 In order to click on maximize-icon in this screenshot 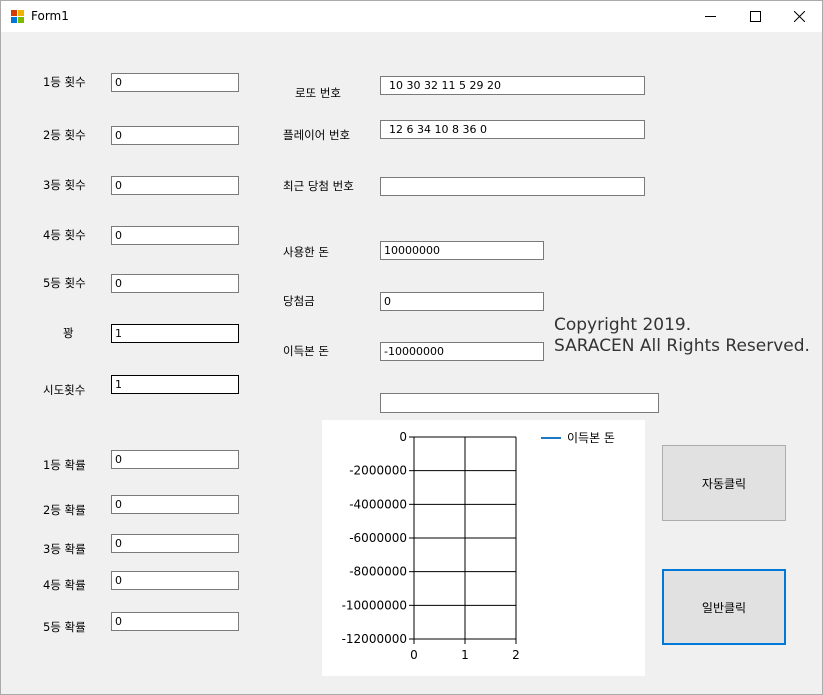, I will do `click(755, 16)`.